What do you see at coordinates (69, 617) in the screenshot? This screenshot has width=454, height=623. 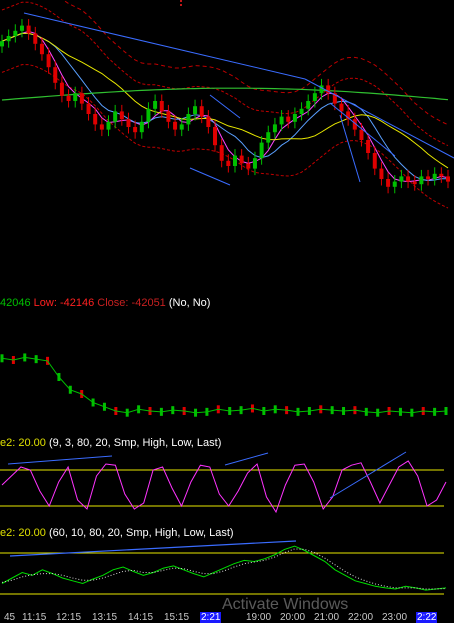 I see `time-tick: 12:15` at bounding box center [69, 617].